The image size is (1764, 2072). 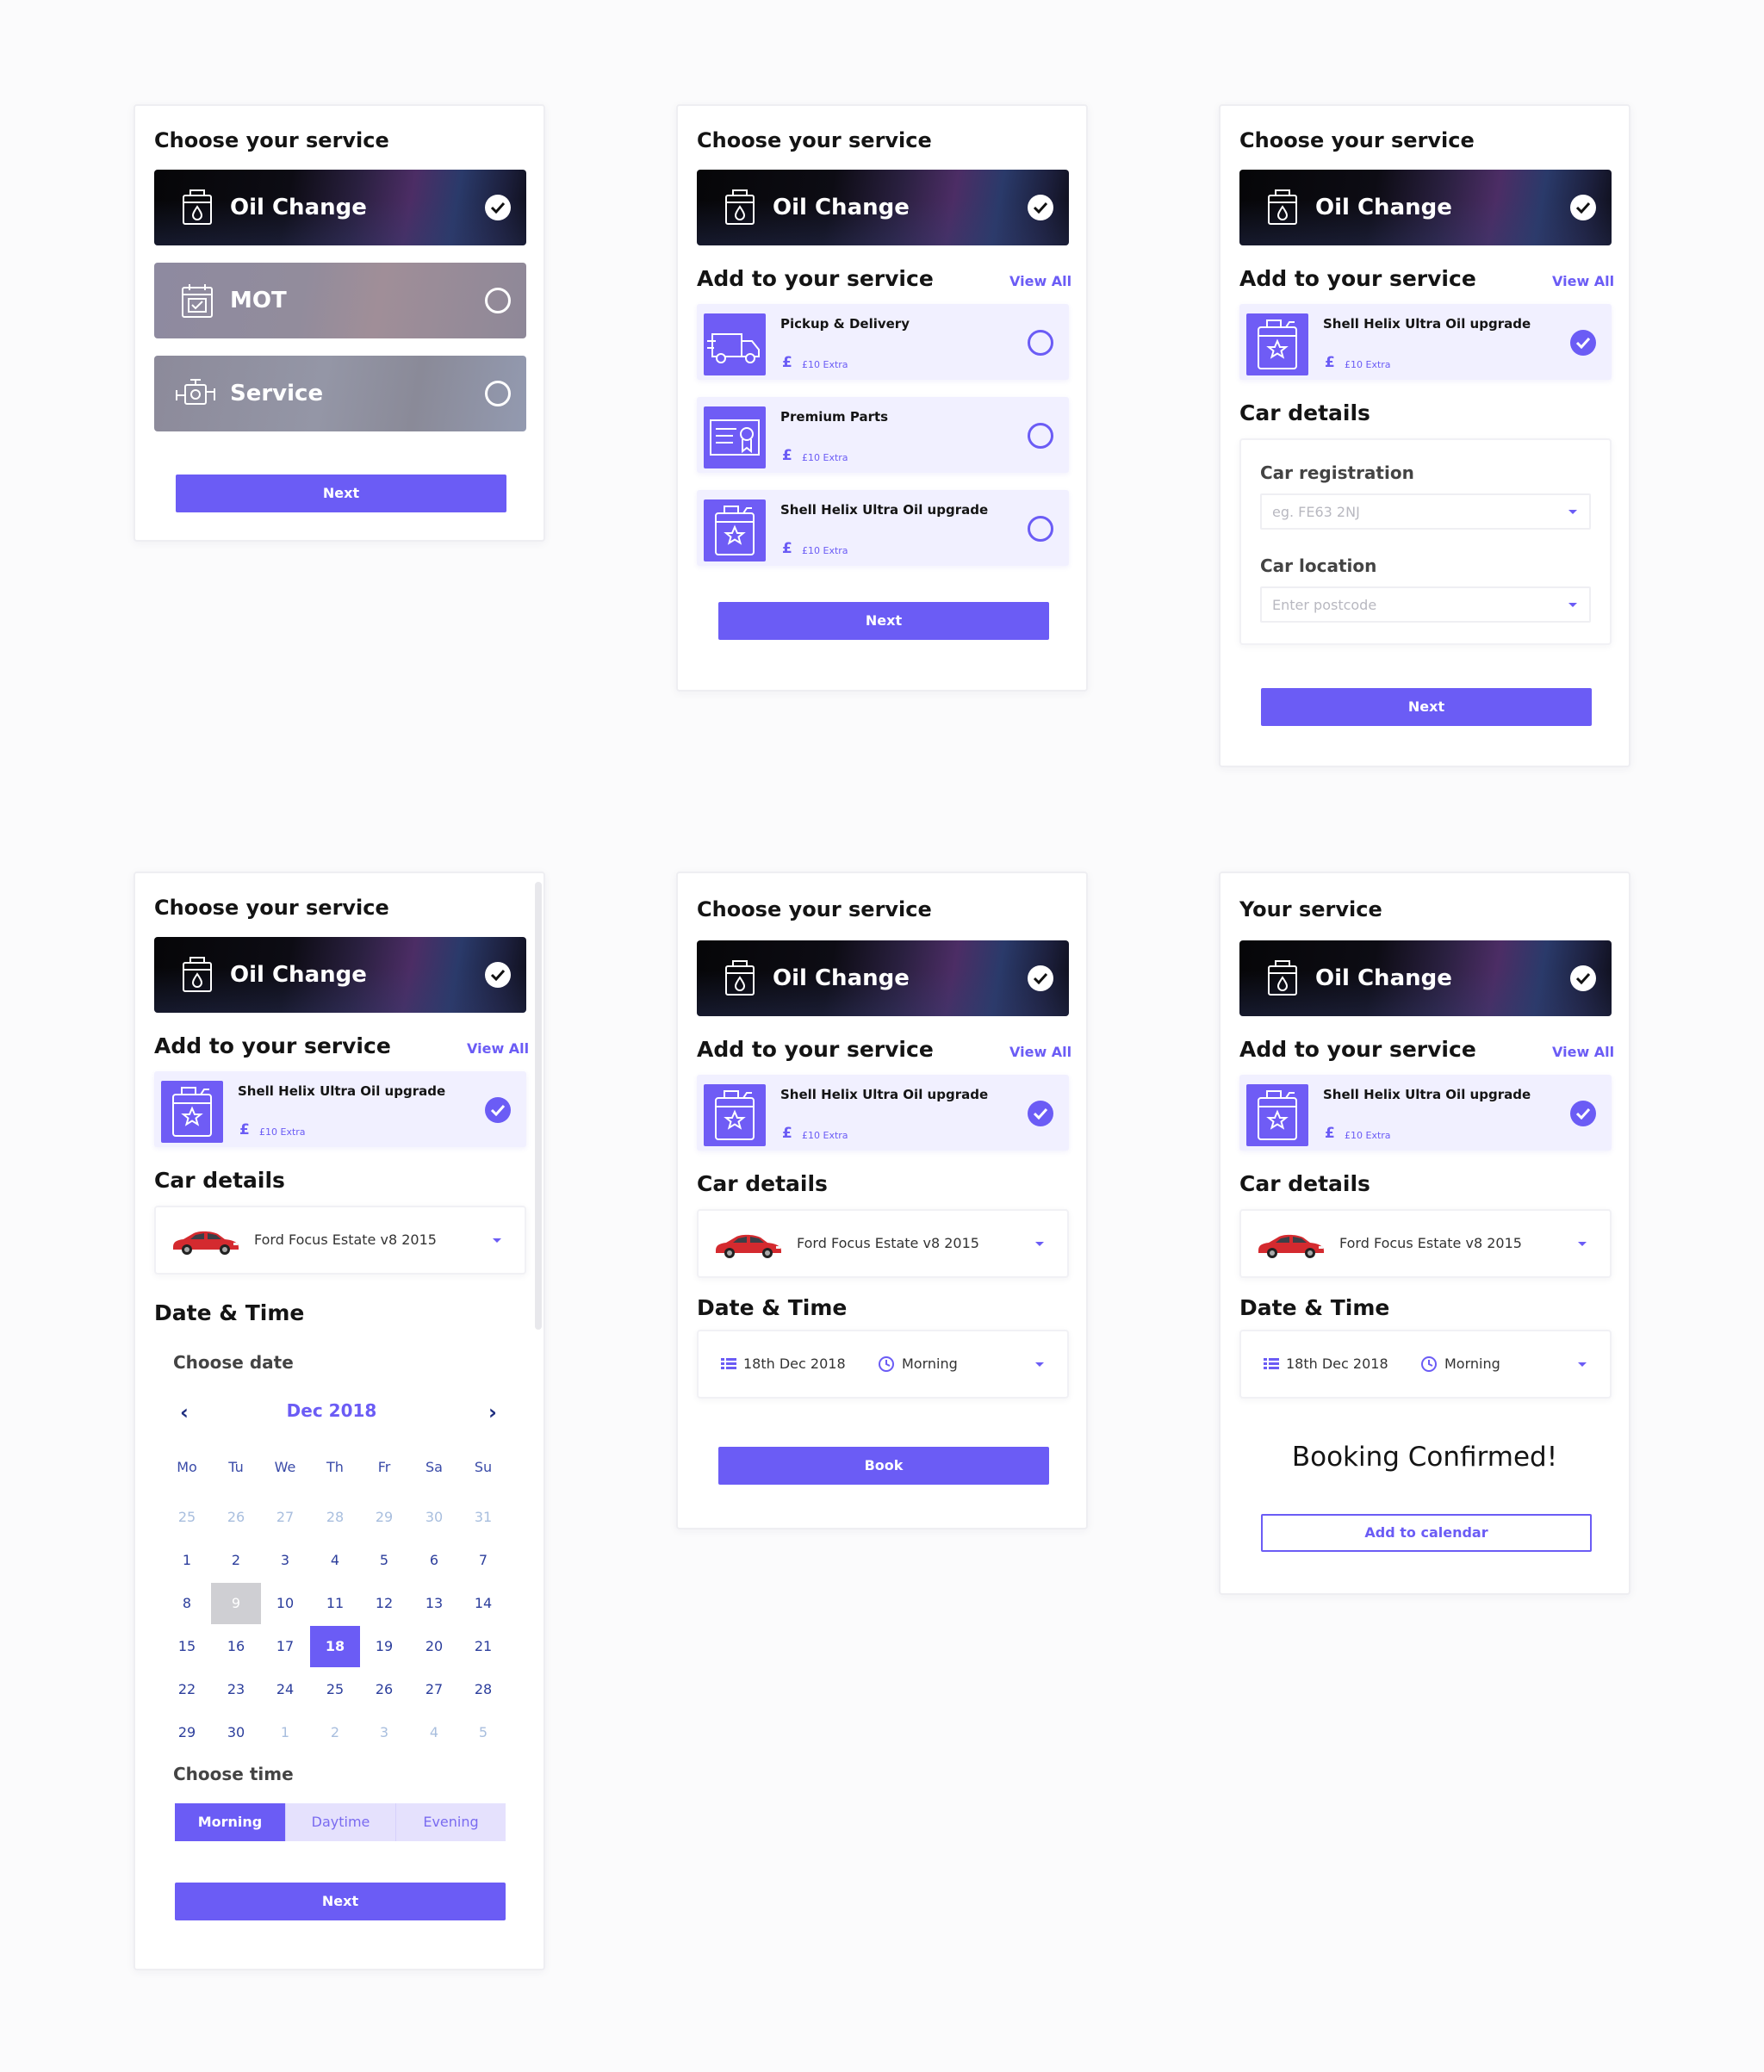 I want to click on calendar-day: 27, so click(x=434, y=1689).